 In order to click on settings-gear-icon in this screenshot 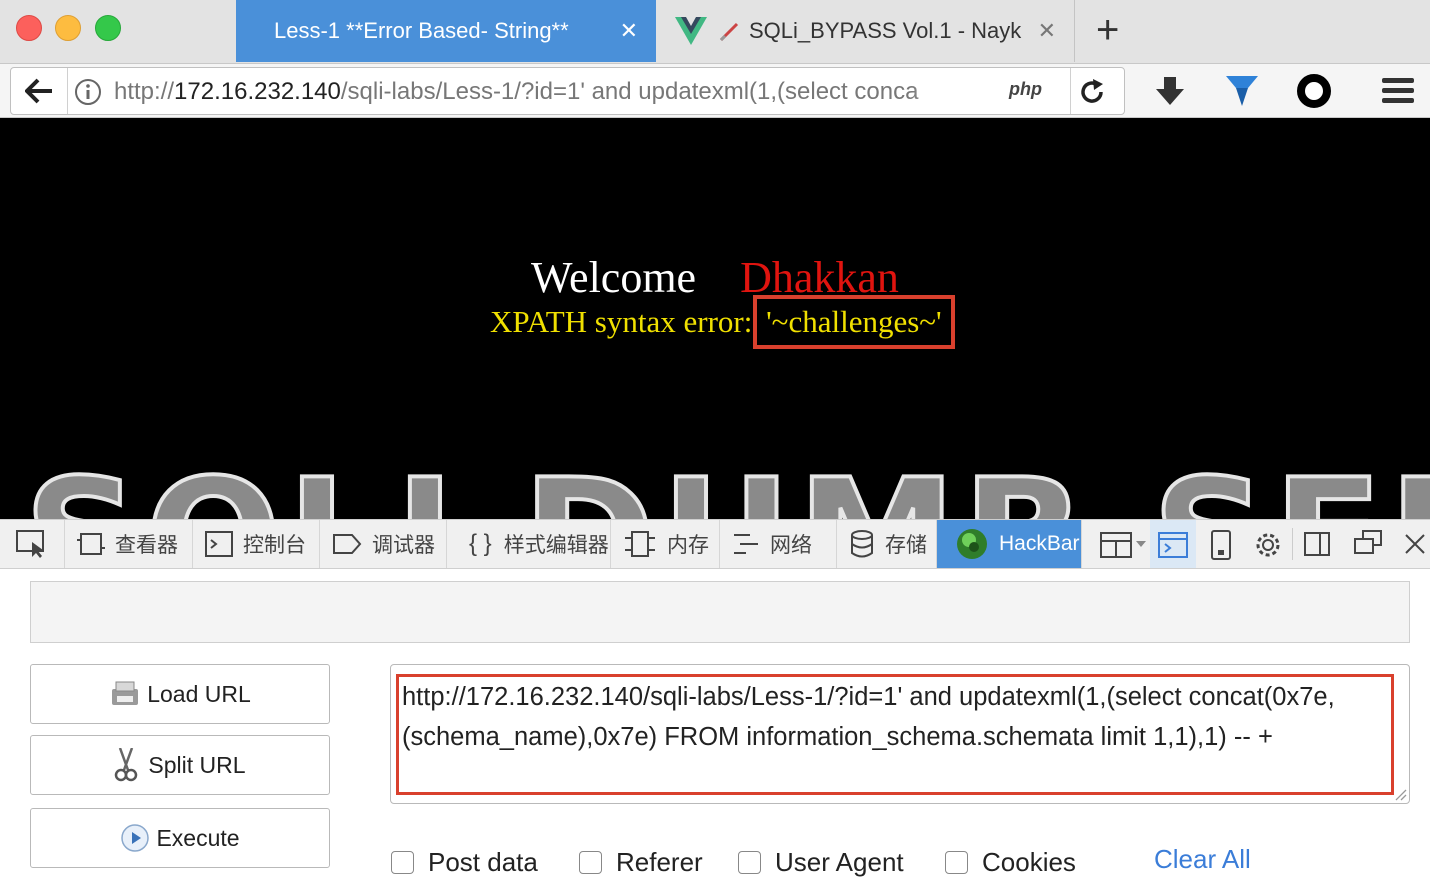, I will do `click(1268, 545)`.